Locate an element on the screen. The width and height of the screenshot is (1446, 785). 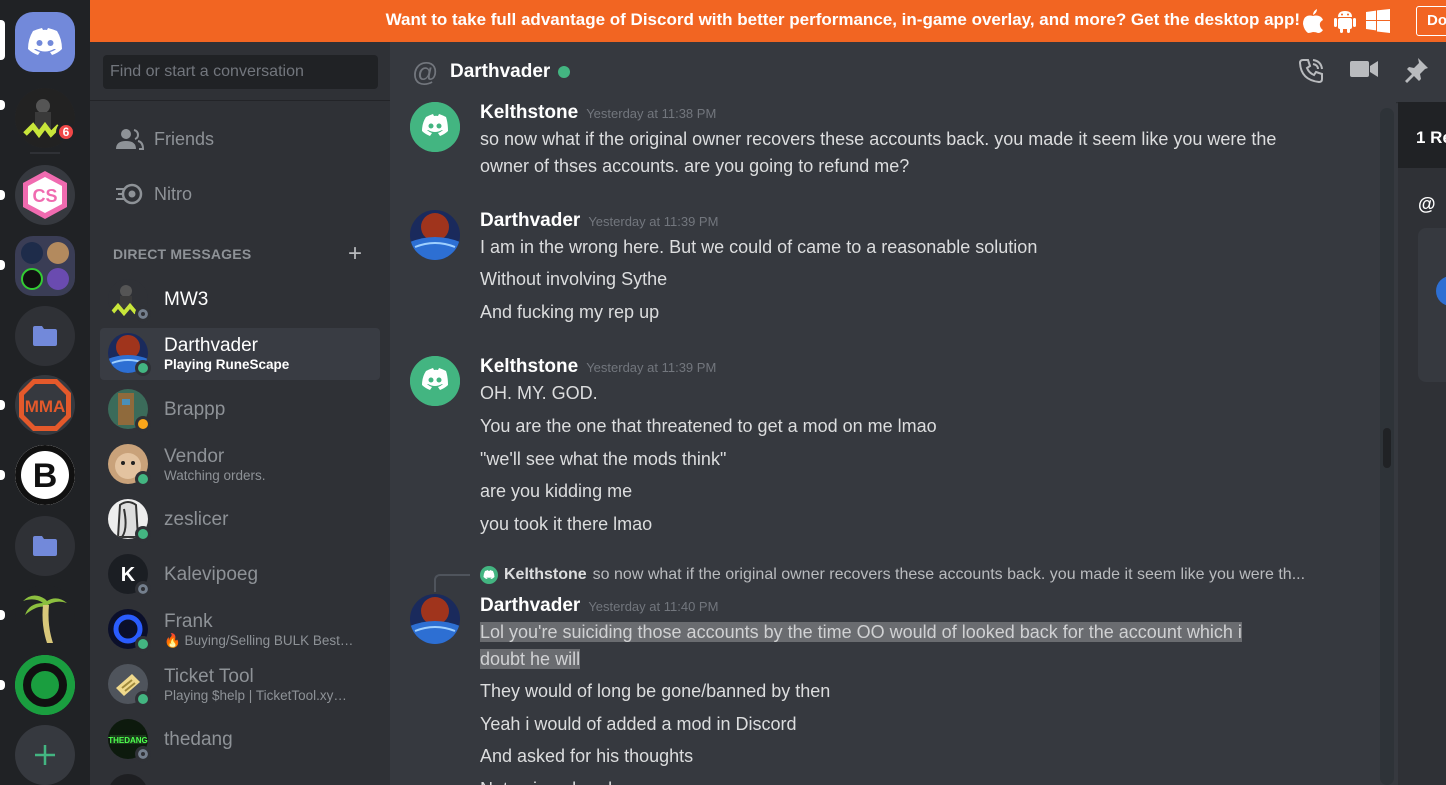
message-timestamp: Yesterday at 11:39 PM is located at coordinates (653, 221).